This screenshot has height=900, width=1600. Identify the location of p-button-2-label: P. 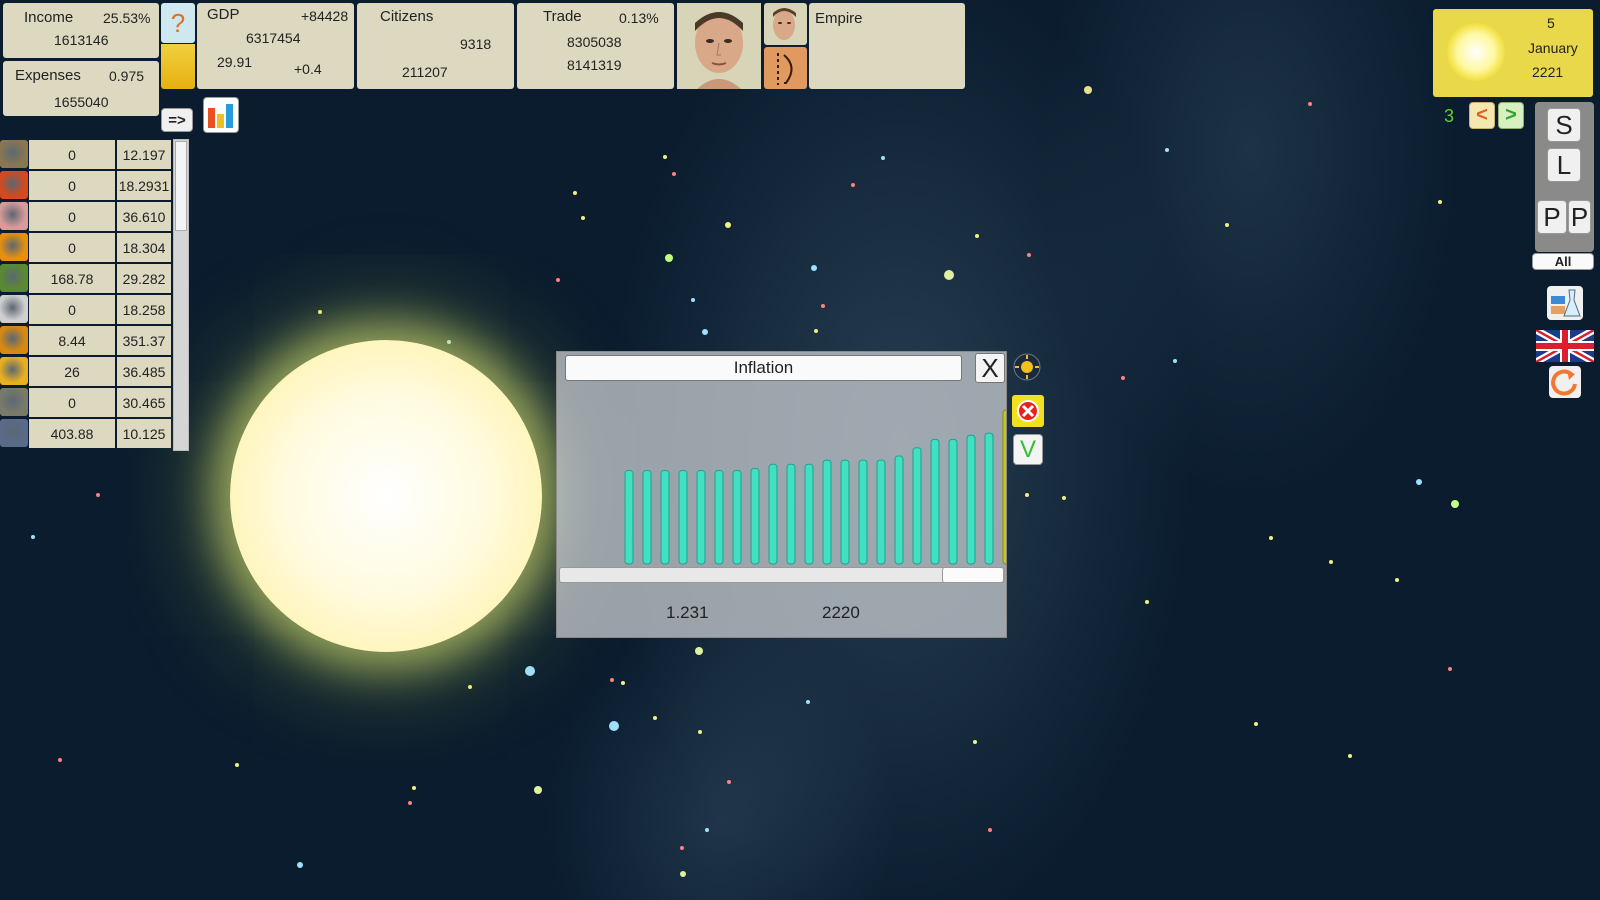
(1579, 216).